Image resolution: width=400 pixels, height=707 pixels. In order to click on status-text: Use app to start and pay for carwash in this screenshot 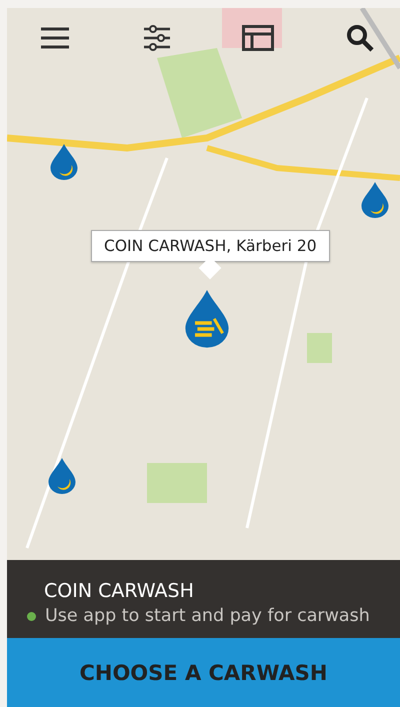, I will do `click(207, 616)`.